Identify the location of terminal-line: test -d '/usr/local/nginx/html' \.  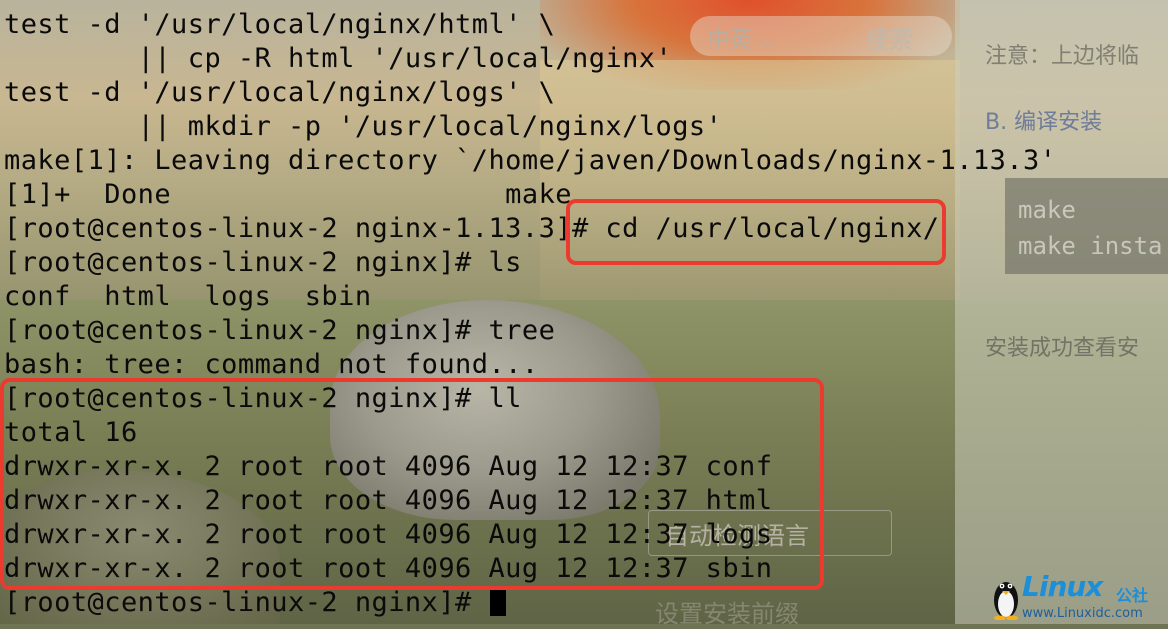
(280, 24).